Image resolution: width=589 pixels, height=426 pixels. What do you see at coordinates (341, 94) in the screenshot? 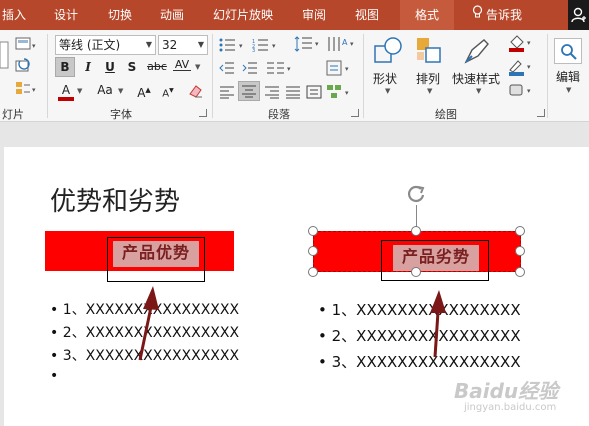
I see `smartart-icon: ▾` at bounding box center [341, 94].